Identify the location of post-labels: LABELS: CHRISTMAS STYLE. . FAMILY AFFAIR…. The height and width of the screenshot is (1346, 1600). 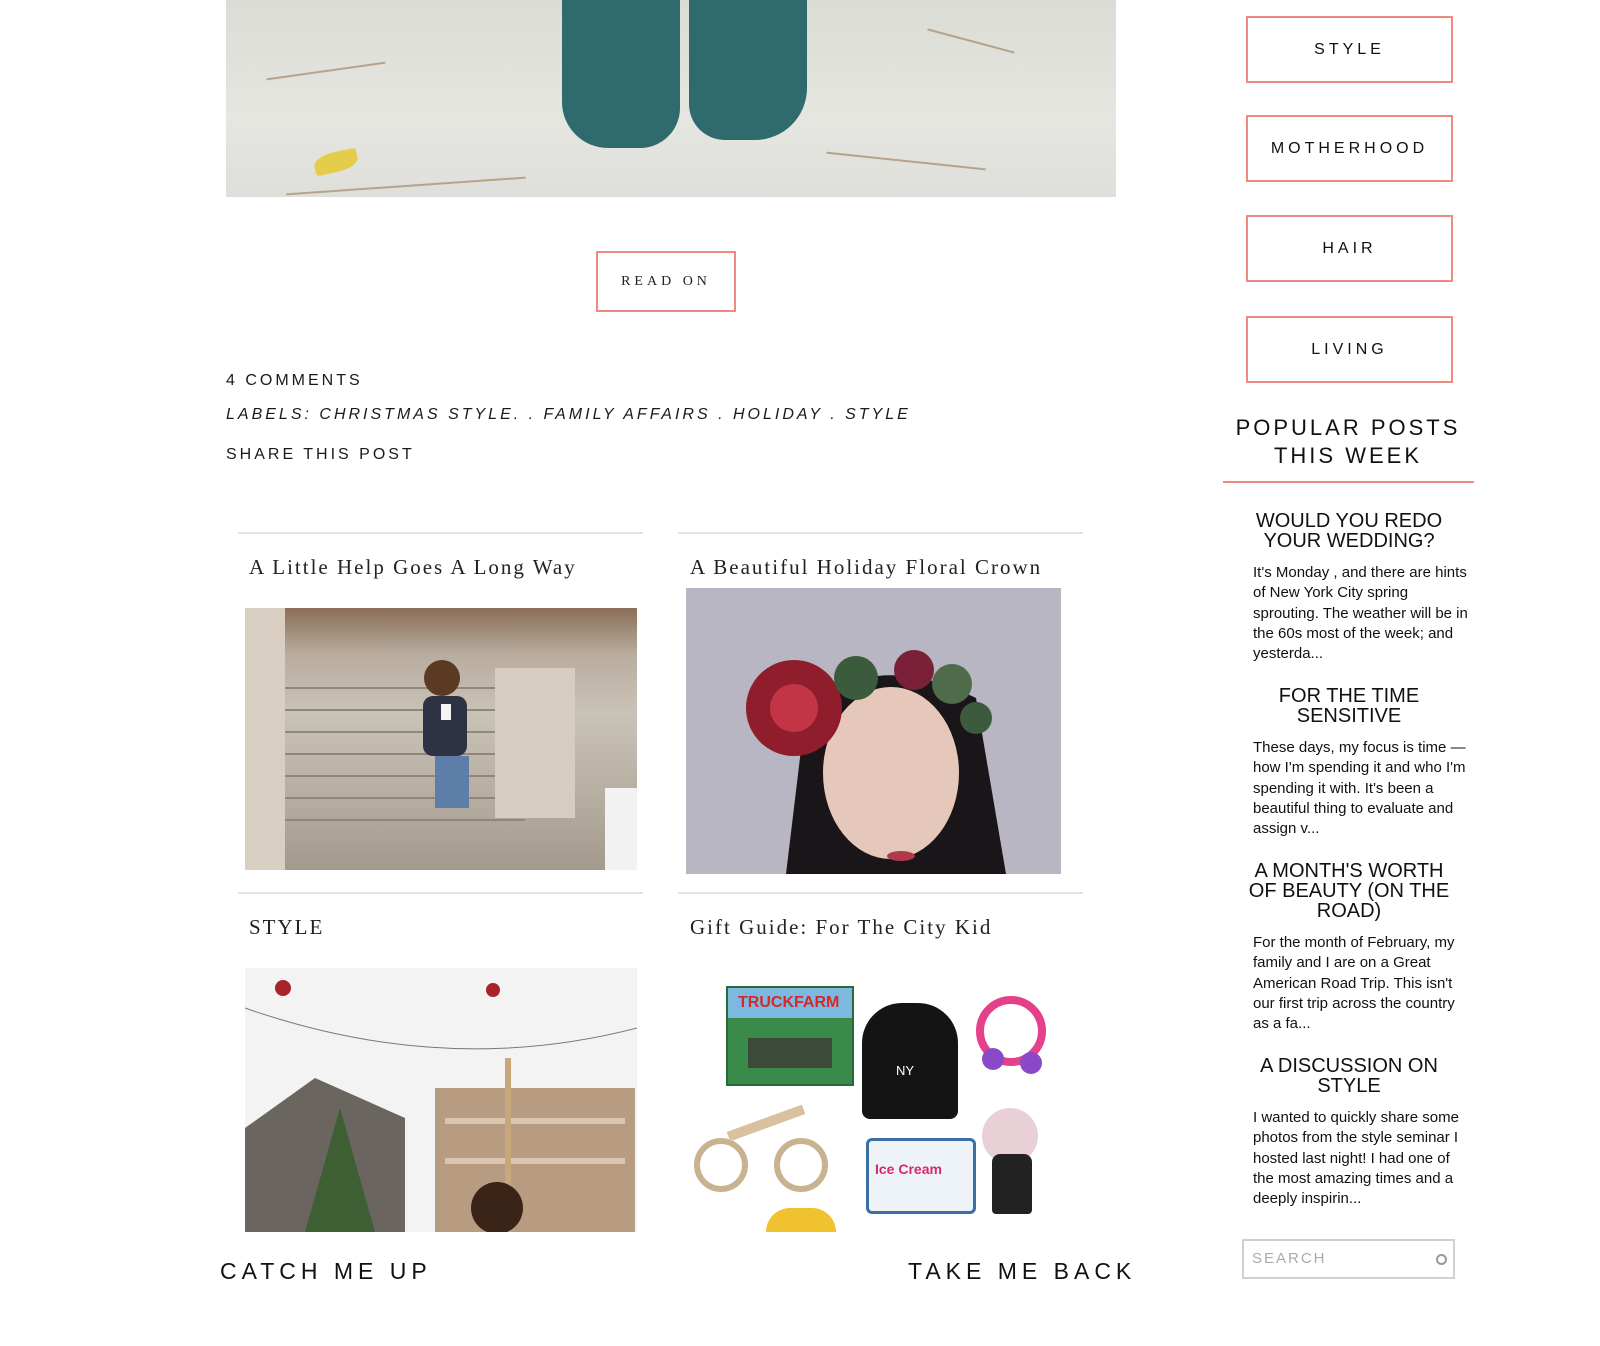
(568, 415).